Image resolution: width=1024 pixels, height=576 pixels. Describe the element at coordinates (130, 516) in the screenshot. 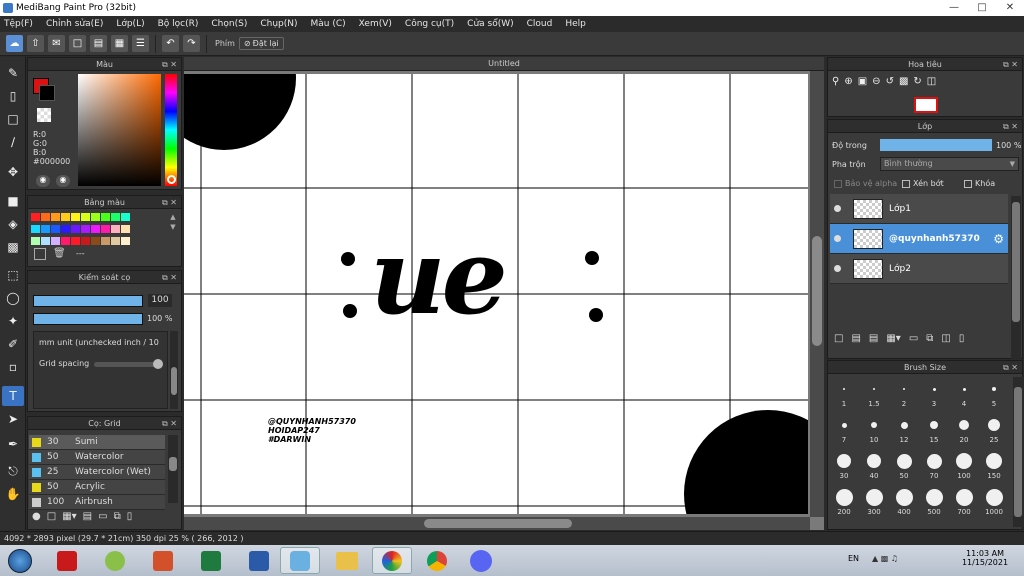

I see `brush-delete-icon: ▯` at that location.